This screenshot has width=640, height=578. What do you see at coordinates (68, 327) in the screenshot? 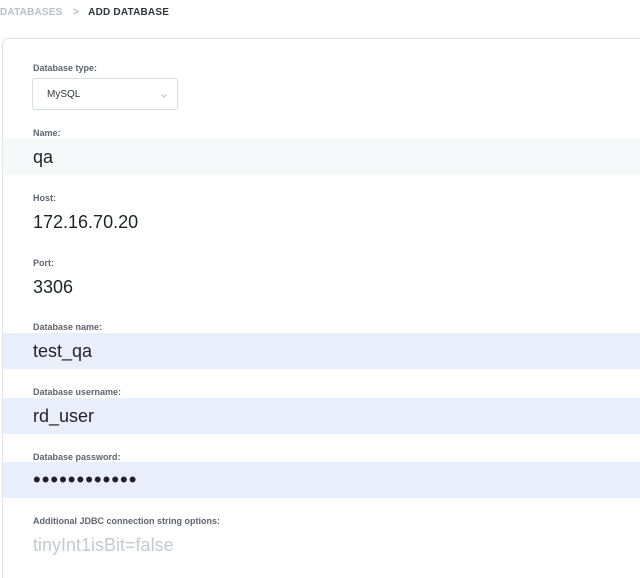
I see `database-name-label: Database name:` at bounding box center [68, 327].